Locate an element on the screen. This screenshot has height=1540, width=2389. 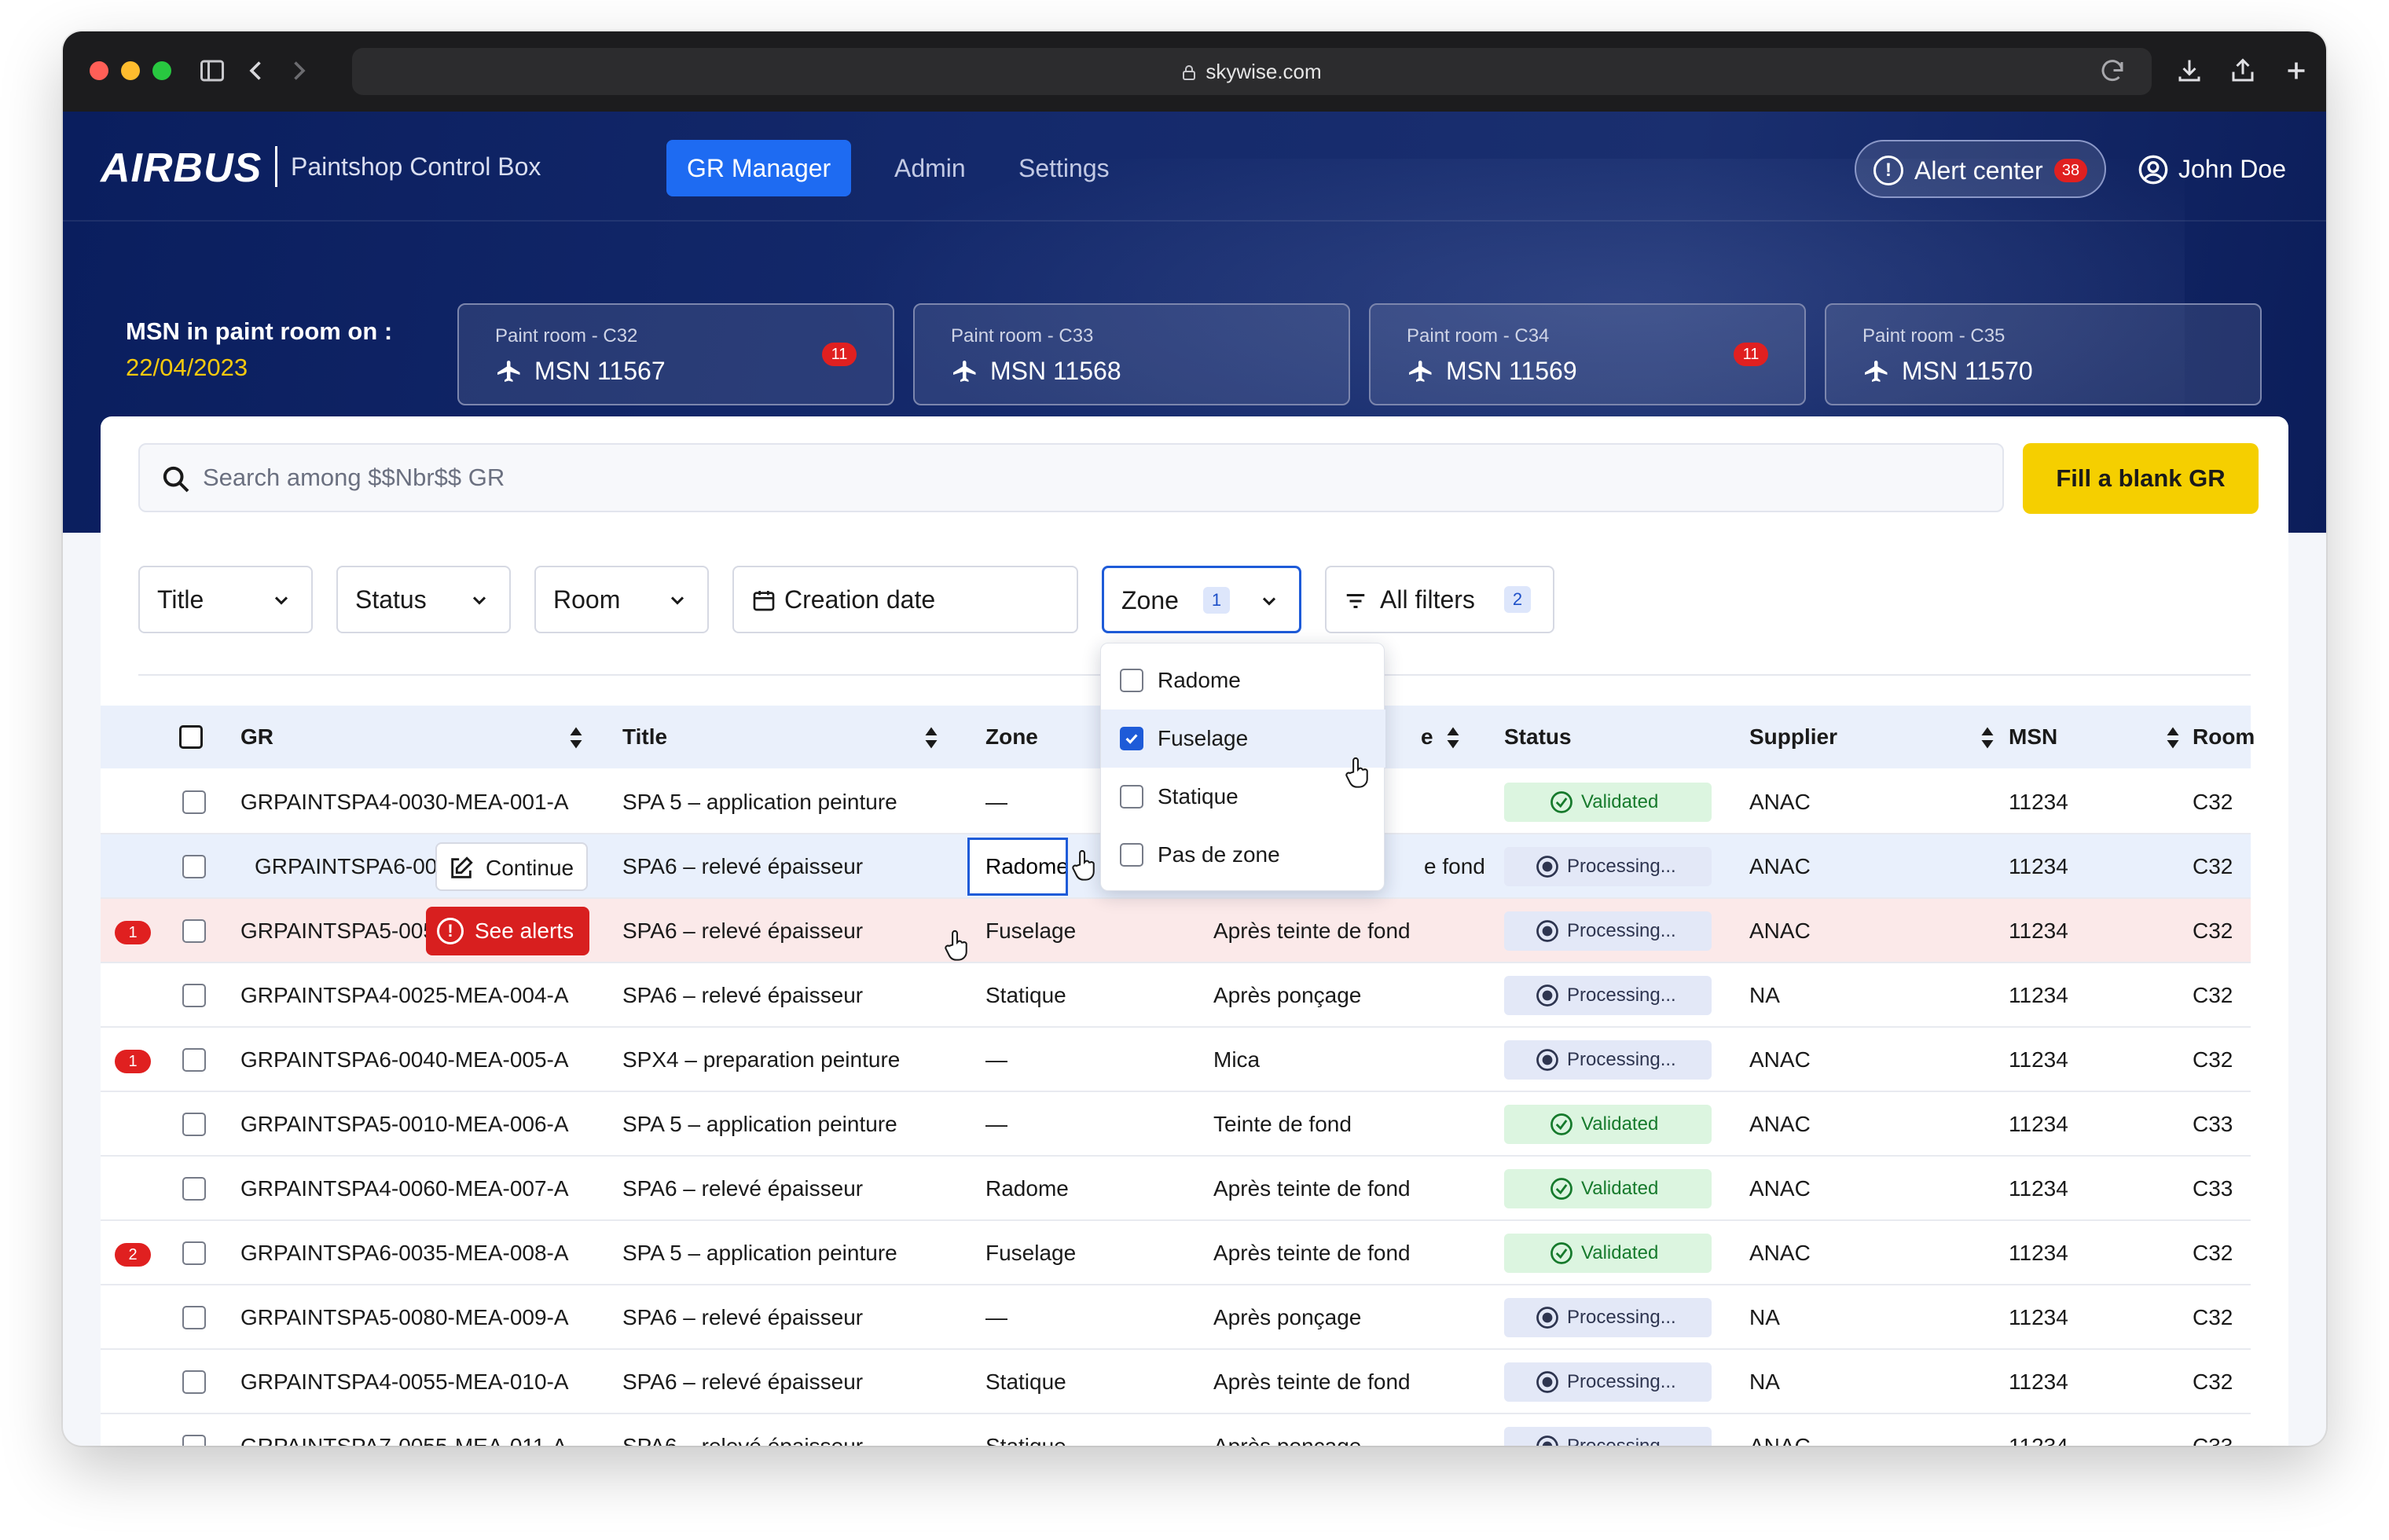
gr-id: GRPAINTSPA6-0040-MEA-005-A is located at coordinates (404, 1060).